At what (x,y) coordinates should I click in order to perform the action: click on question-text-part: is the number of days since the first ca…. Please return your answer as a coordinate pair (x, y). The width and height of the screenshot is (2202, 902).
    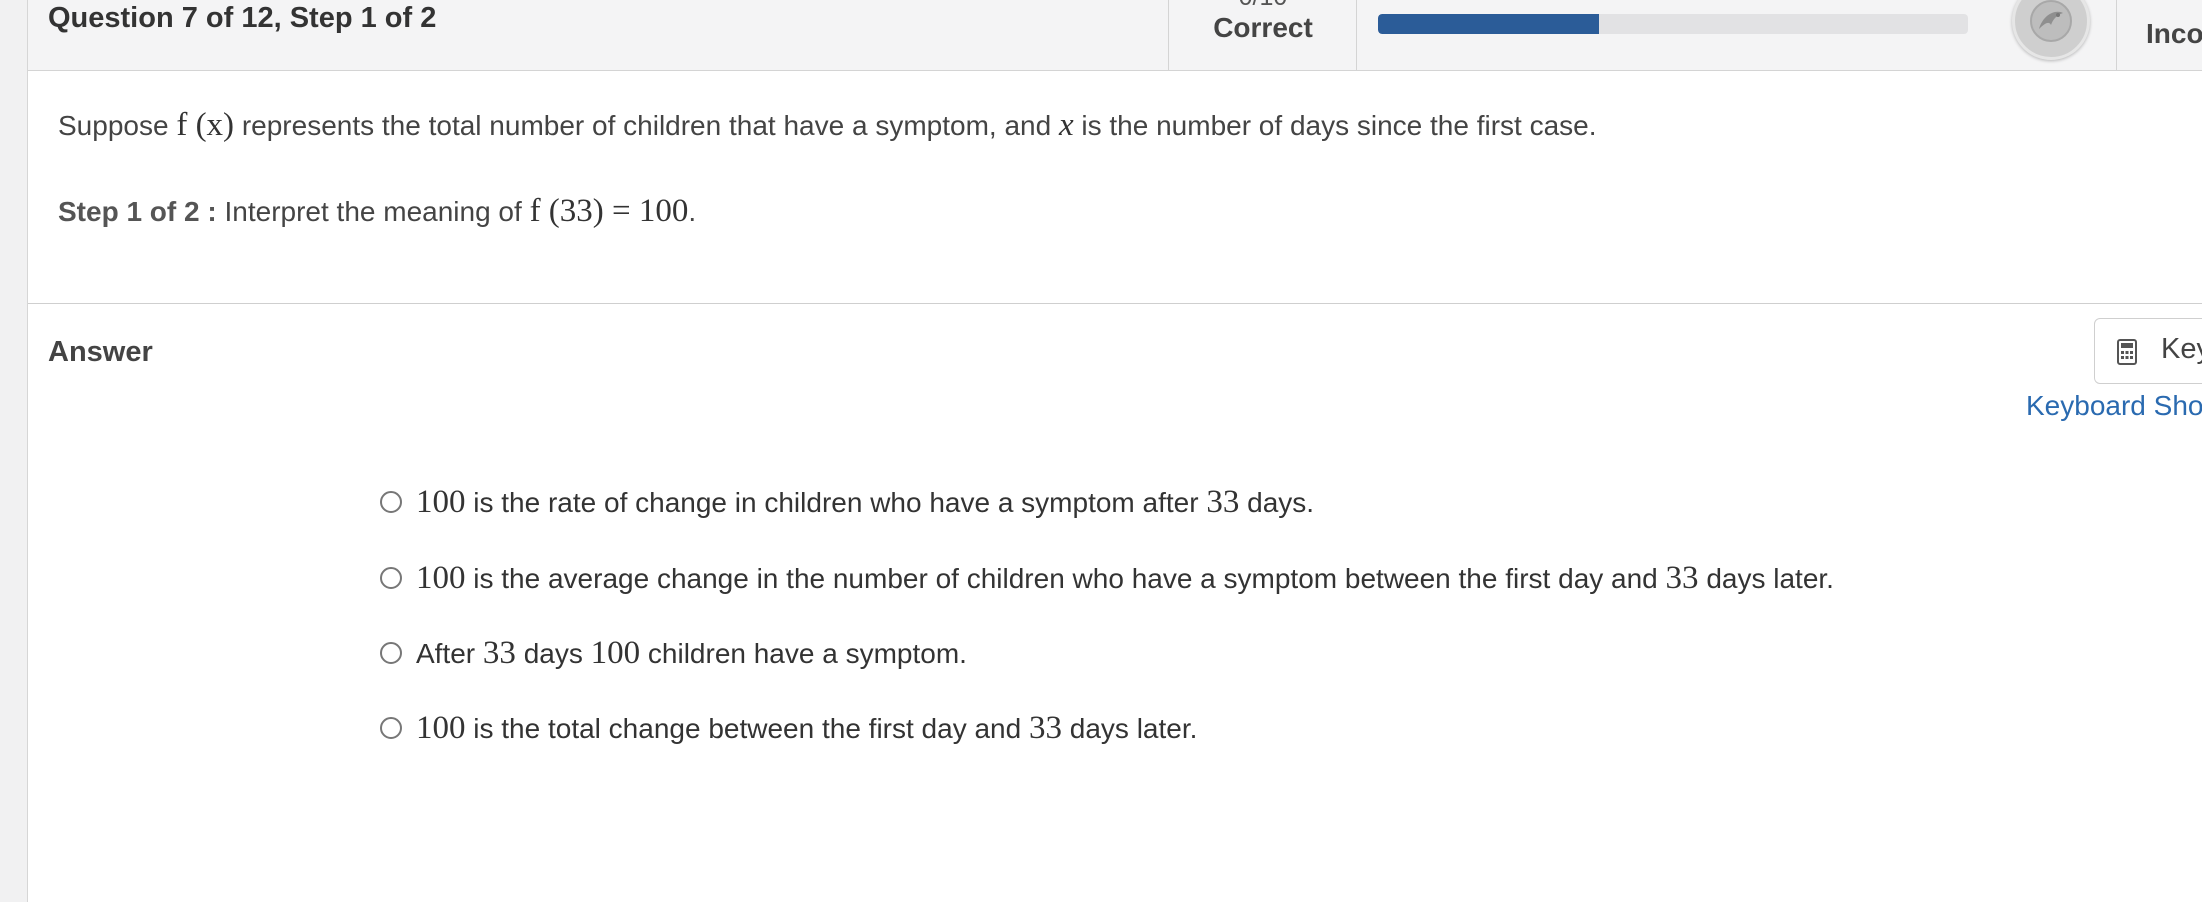
    Looking at the image, I should click on (1339, 125).